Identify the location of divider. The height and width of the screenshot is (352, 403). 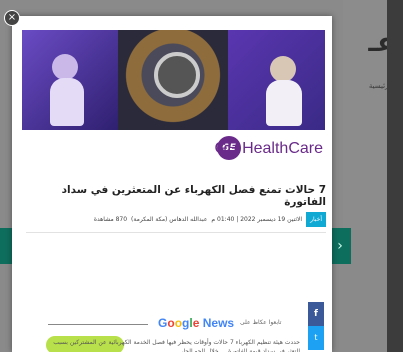
(176, 232).